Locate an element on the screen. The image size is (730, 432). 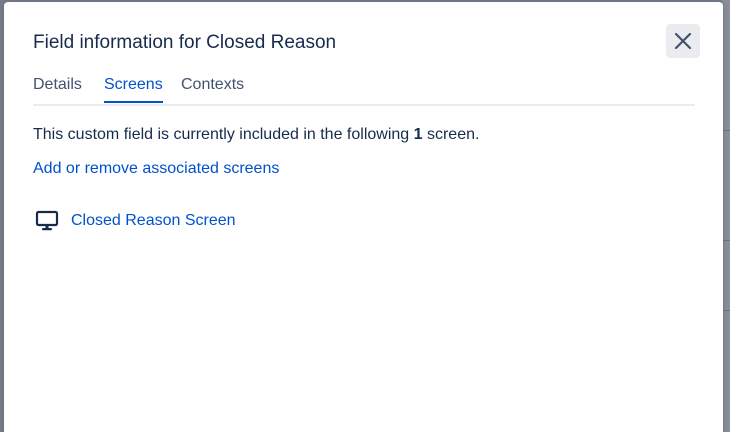
screen-count: 1 is located at coordinates (418, 134).